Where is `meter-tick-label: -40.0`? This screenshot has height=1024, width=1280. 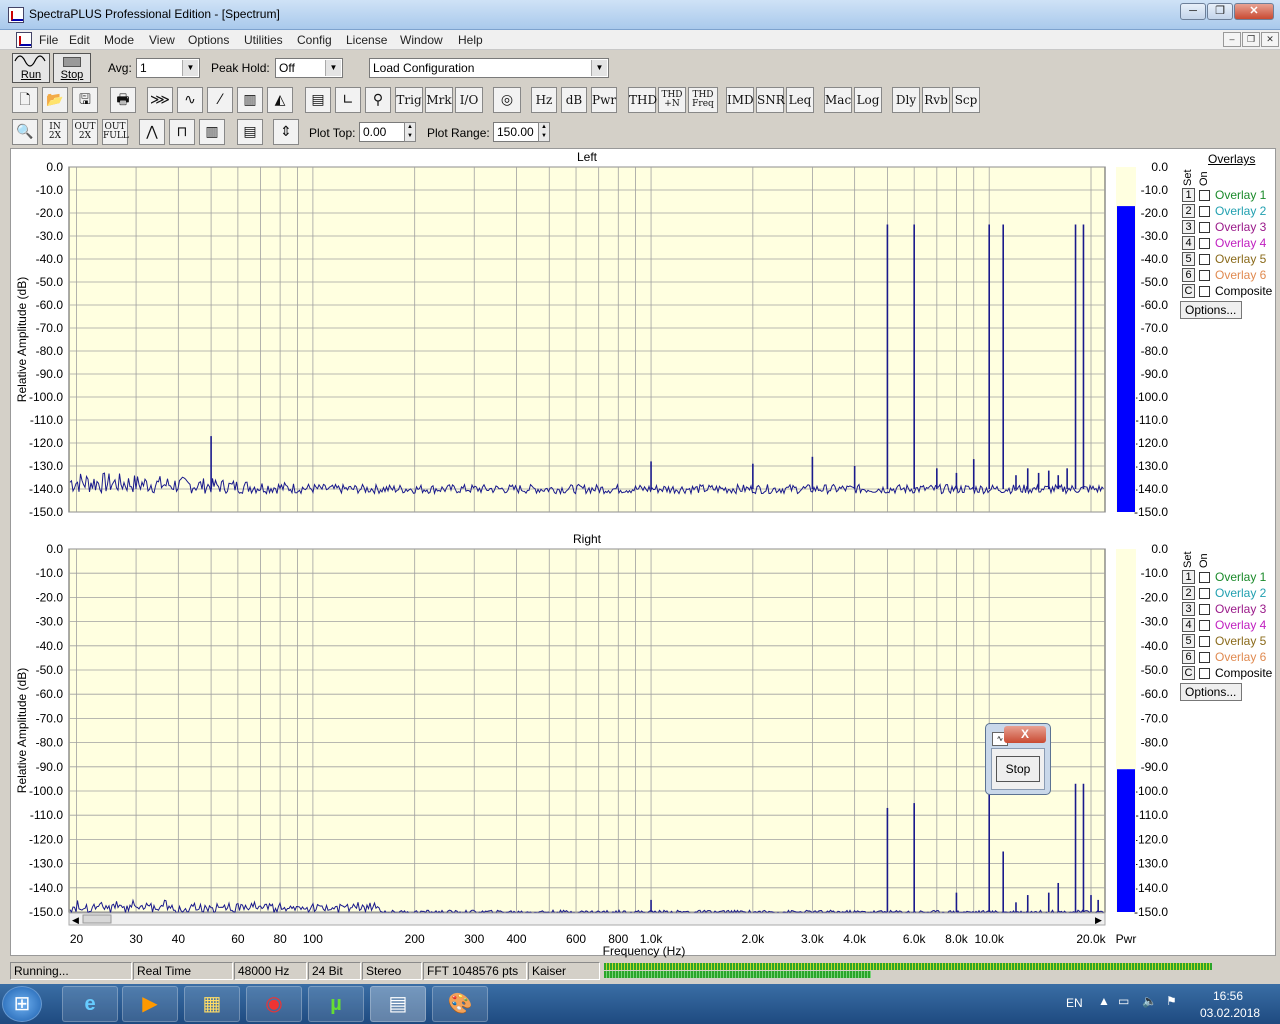 meter-tick-label: -40.0 is located at coordinates (1155, 259).